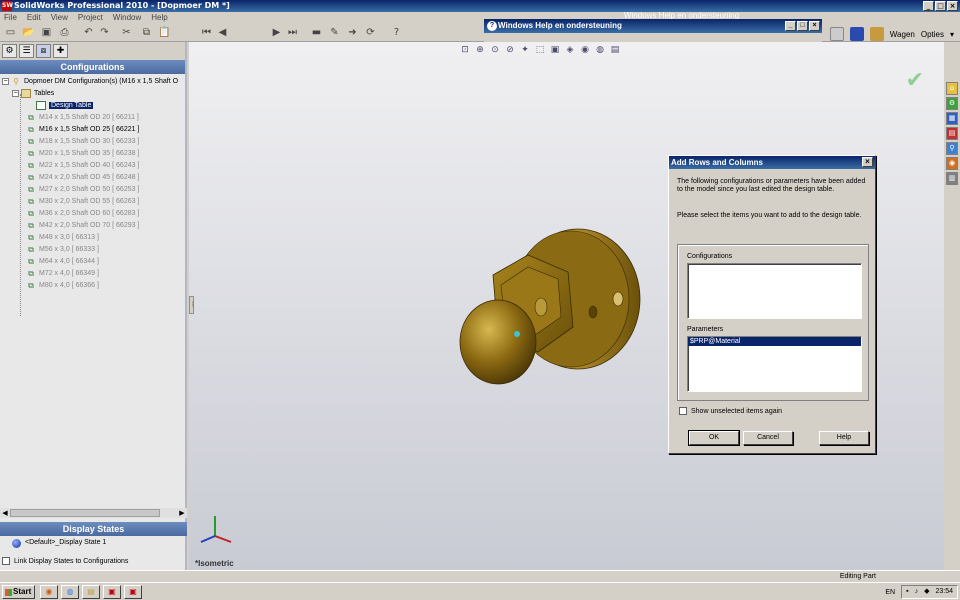 The width and height of the screenshot is (960, 600). What do you see at coordinates (952, 88) in the screenshot?
I see `home-icon: ⌂` at bounding box center [952, 88].